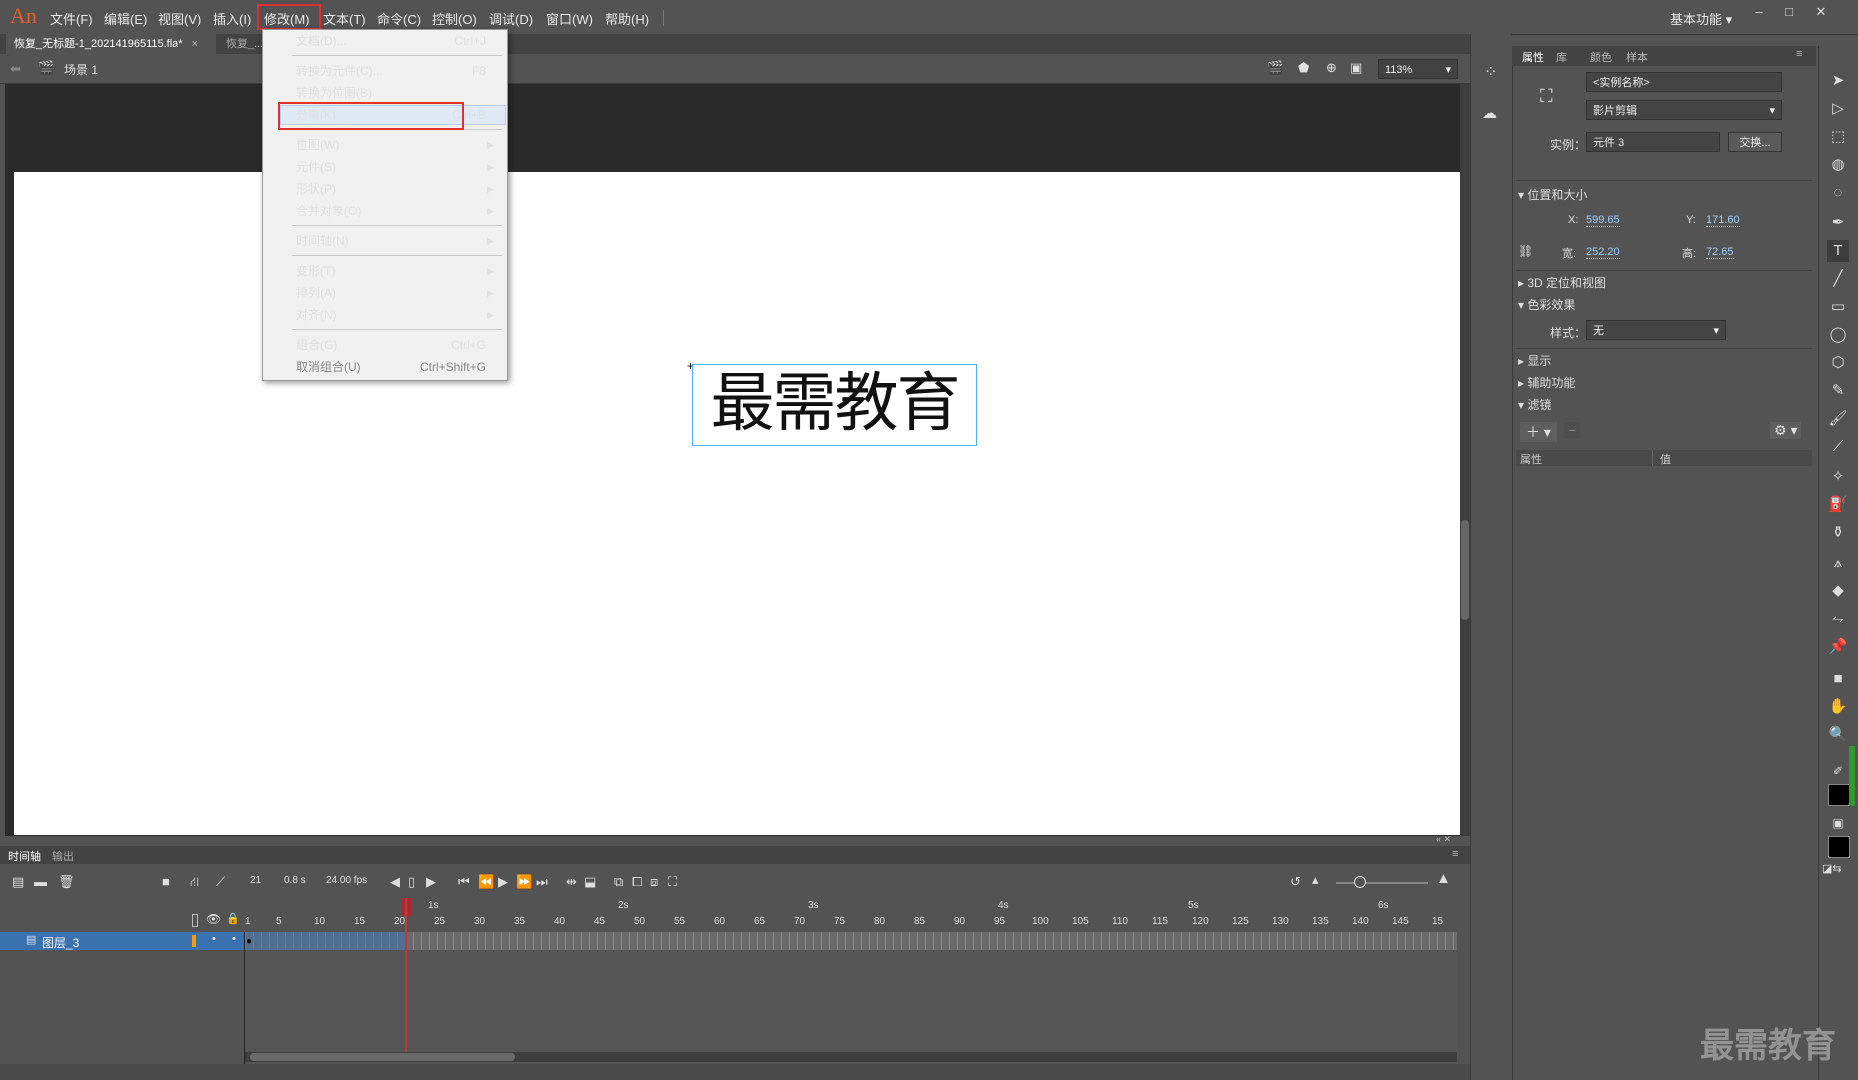  Describe the element at coordinates (431, 882) in the screenshot. I see `next-keyframe-icon: ▶` at that location.